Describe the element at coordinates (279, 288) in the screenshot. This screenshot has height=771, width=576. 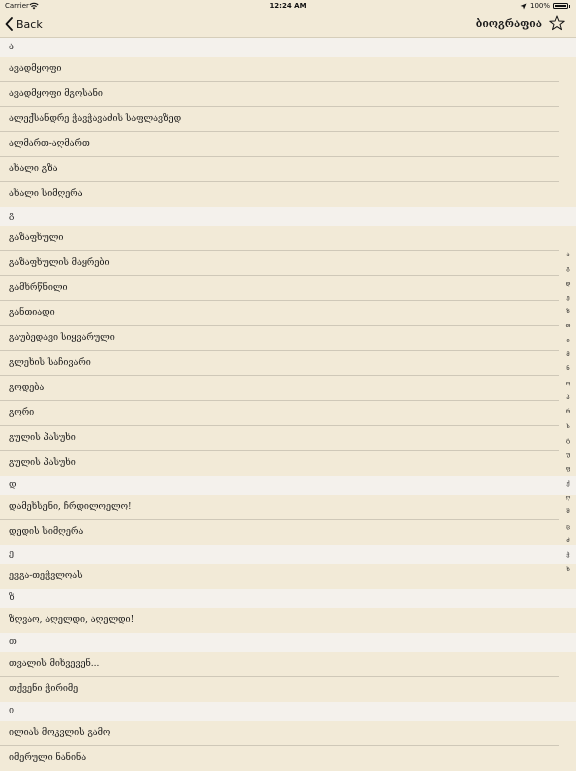
I see `list-item: გამხრწნილი` at that location.